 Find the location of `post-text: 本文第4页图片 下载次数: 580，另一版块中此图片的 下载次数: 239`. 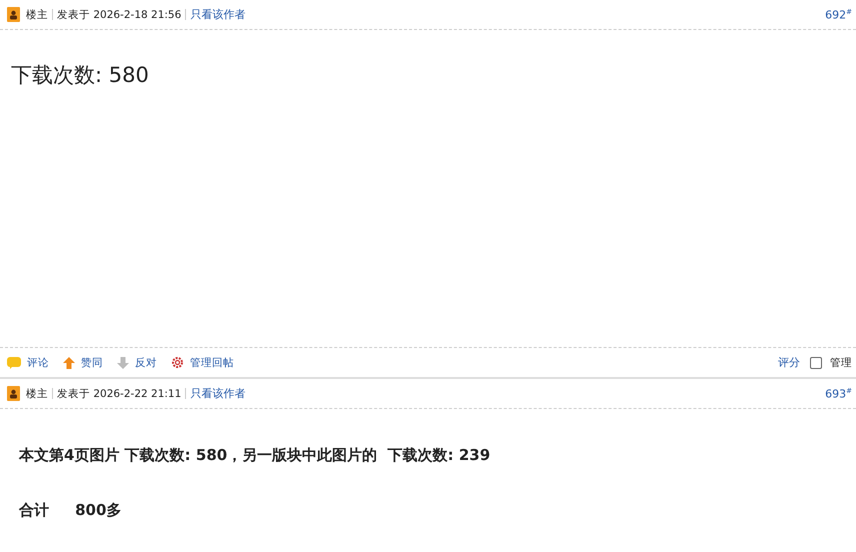

post-text: 本文第4页图片 下载次数: 580，另一版块中此图片的 下载次数: 239 is located at coordinates (255, 455).